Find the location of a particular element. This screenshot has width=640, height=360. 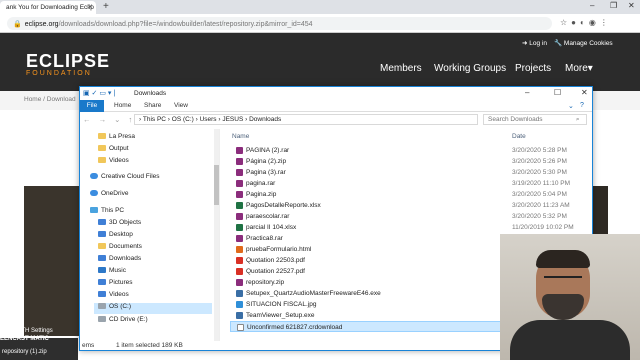

manage-cookies-link: 🔧 Manage Cookies is located at coordinates (583, 43).